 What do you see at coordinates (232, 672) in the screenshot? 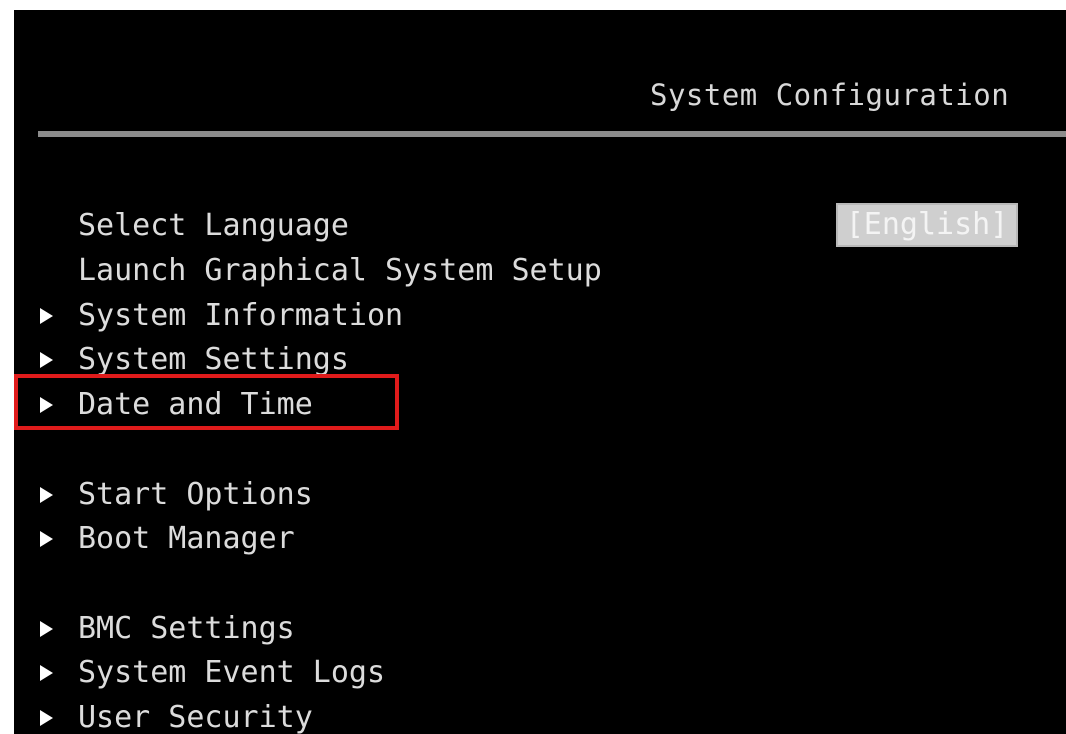
I see `menu-item-label: System Event Logs` at bounding box center [232, 672].